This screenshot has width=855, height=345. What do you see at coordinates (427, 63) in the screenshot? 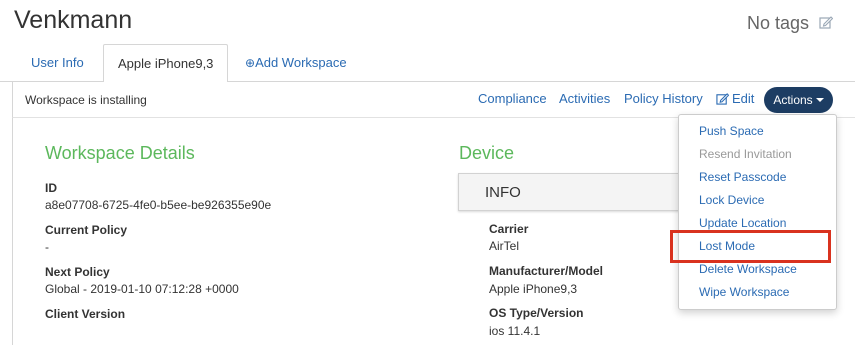
I see `tab-bar: User Info Apple iPhone9,3 ⊕Add Workspace` at bounding box center [427, 63].